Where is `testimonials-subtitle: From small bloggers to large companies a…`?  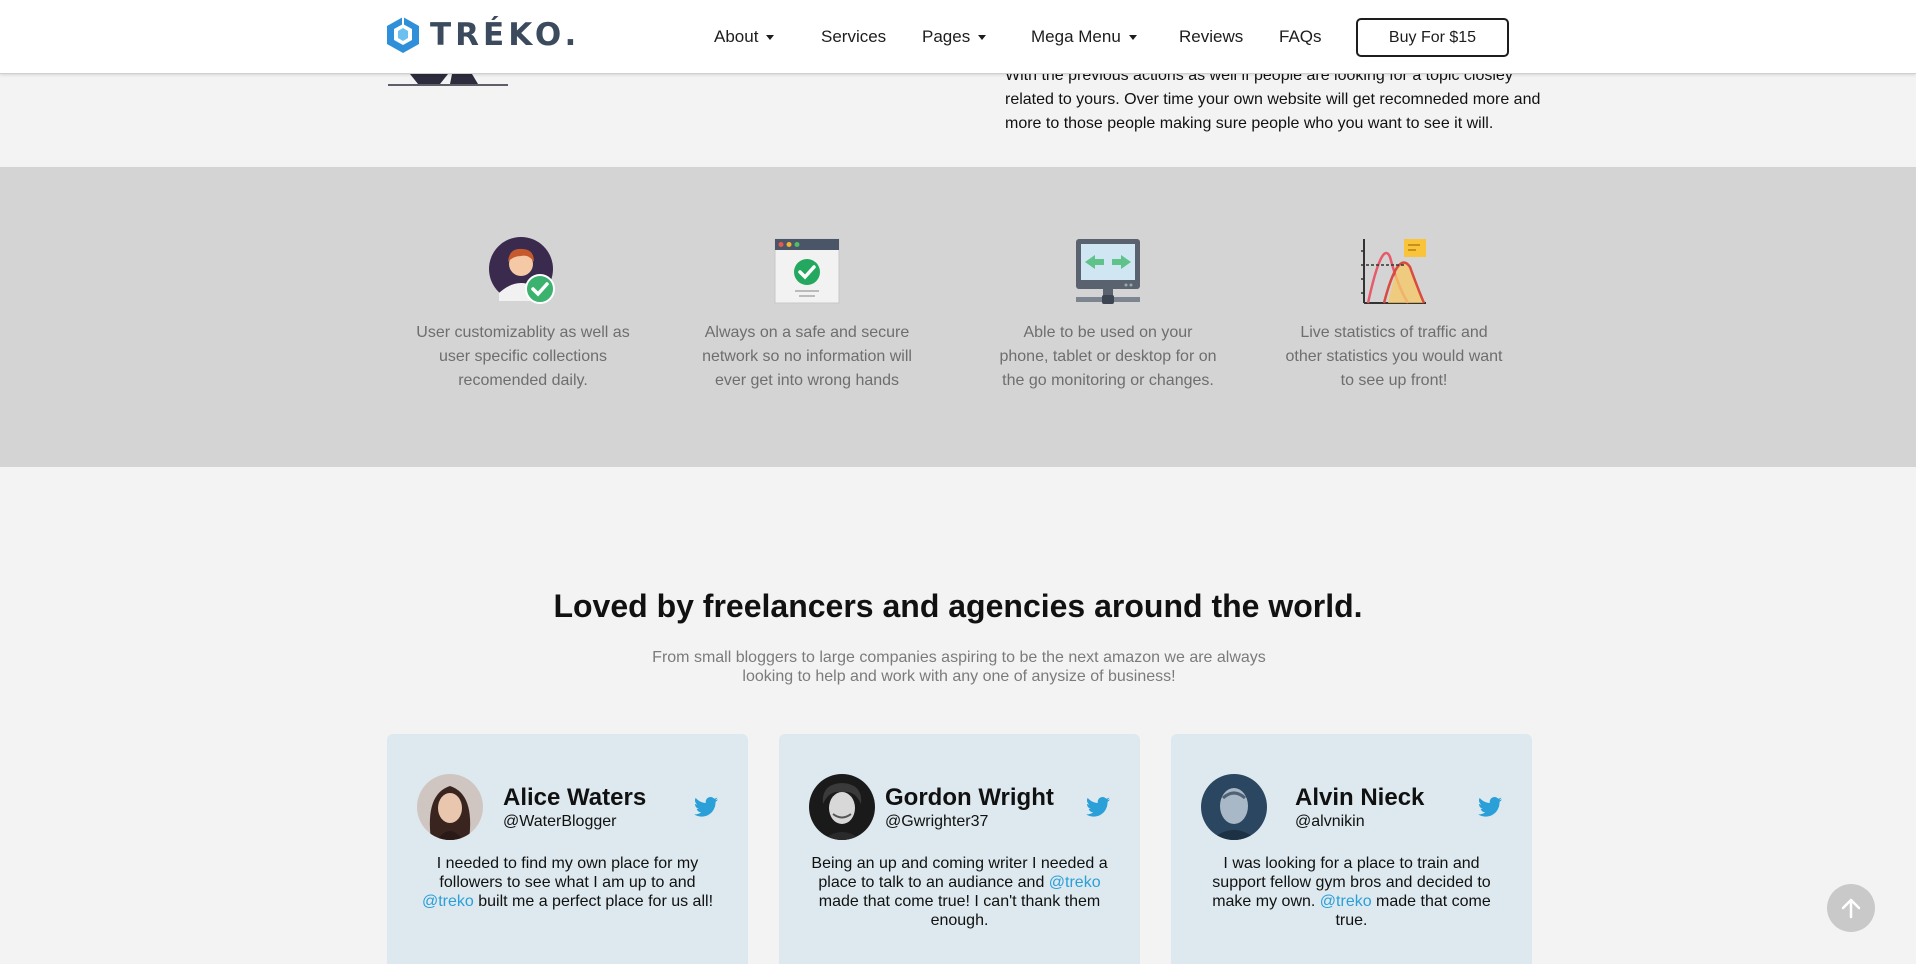 testimonials-subtitle: From small bloggers to large companies a… is located at coordinates (959, 667).